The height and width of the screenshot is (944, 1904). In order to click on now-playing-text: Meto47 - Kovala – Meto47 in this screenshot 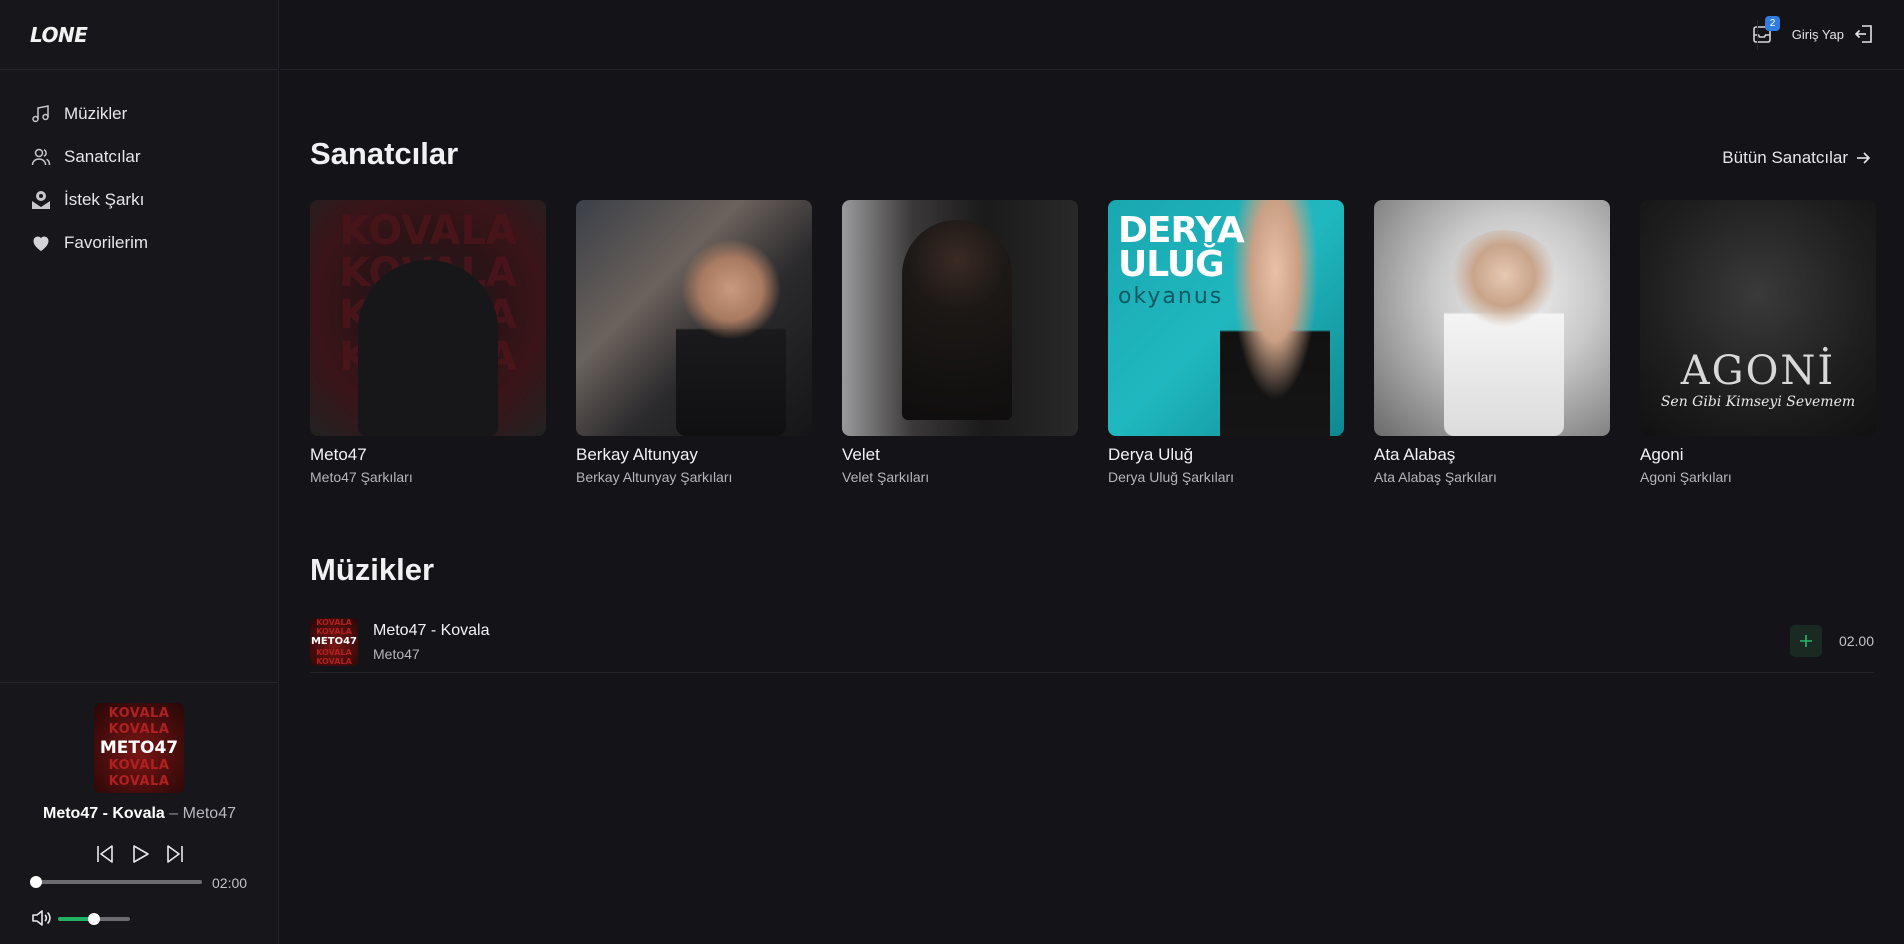, I will do `click(139, 814)`.